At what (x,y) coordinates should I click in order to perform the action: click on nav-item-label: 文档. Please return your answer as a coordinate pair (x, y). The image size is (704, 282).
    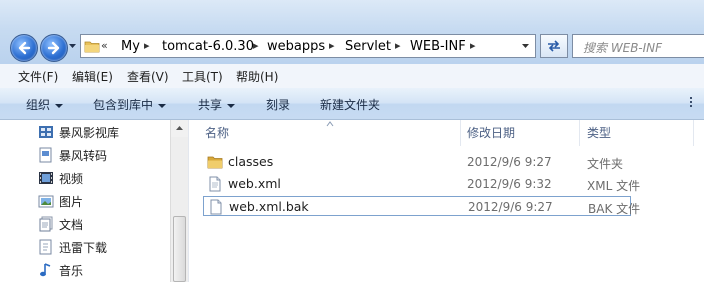
    Looking at the image, I should click on (71, 225).